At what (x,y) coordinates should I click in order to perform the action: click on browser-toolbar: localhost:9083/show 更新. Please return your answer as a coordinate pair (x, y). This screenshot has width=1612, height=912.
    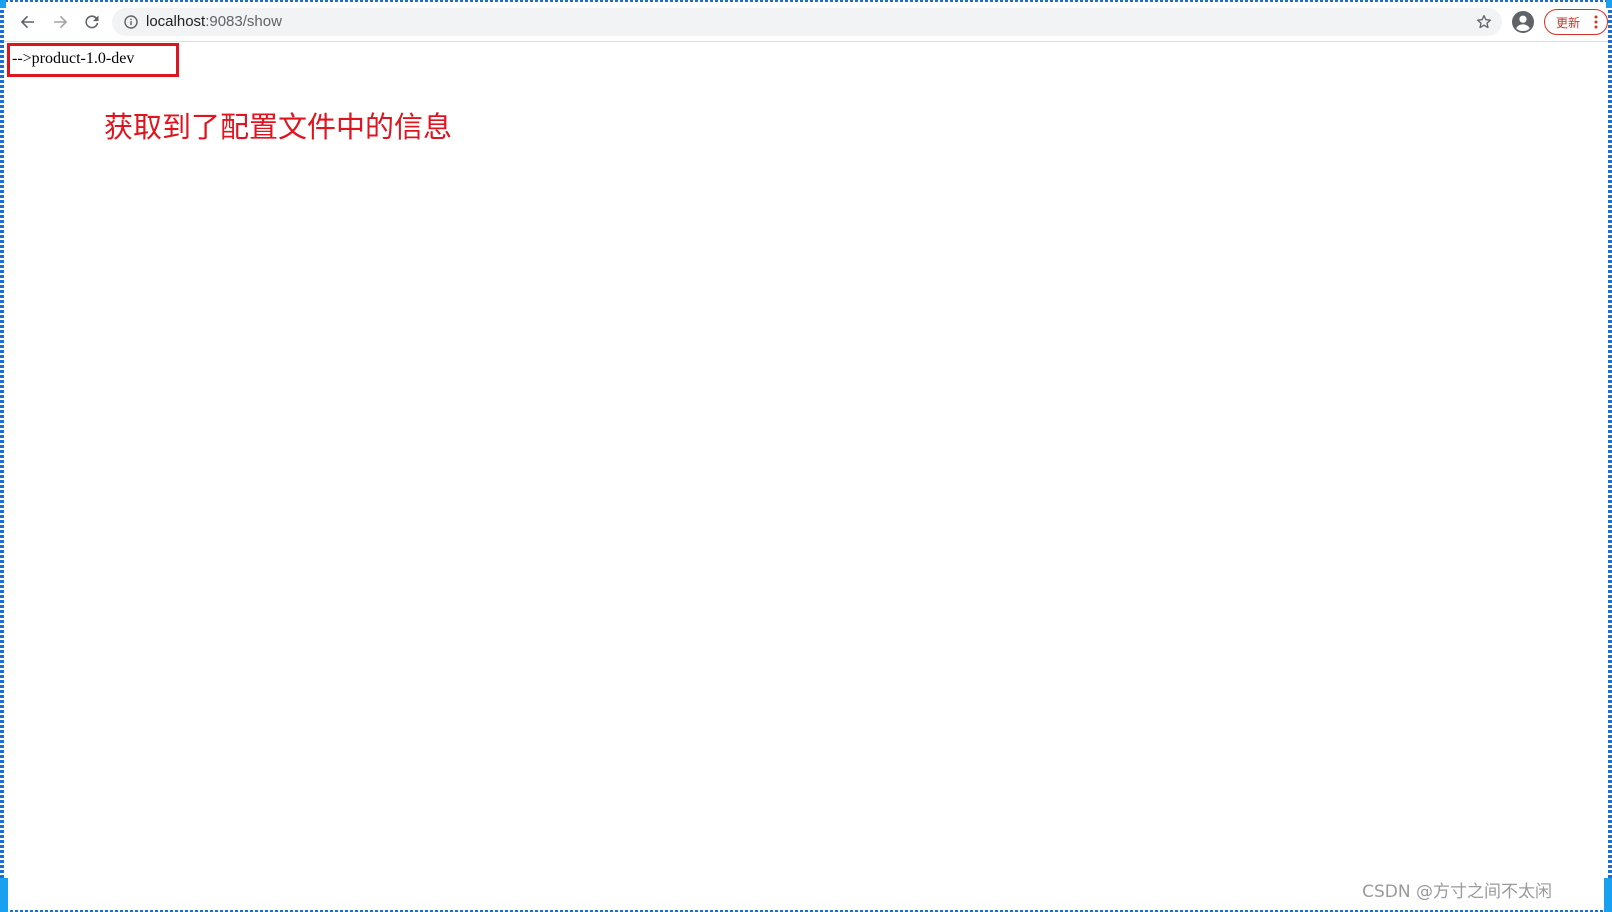
    Looking at the image, I should click on (806, 22).